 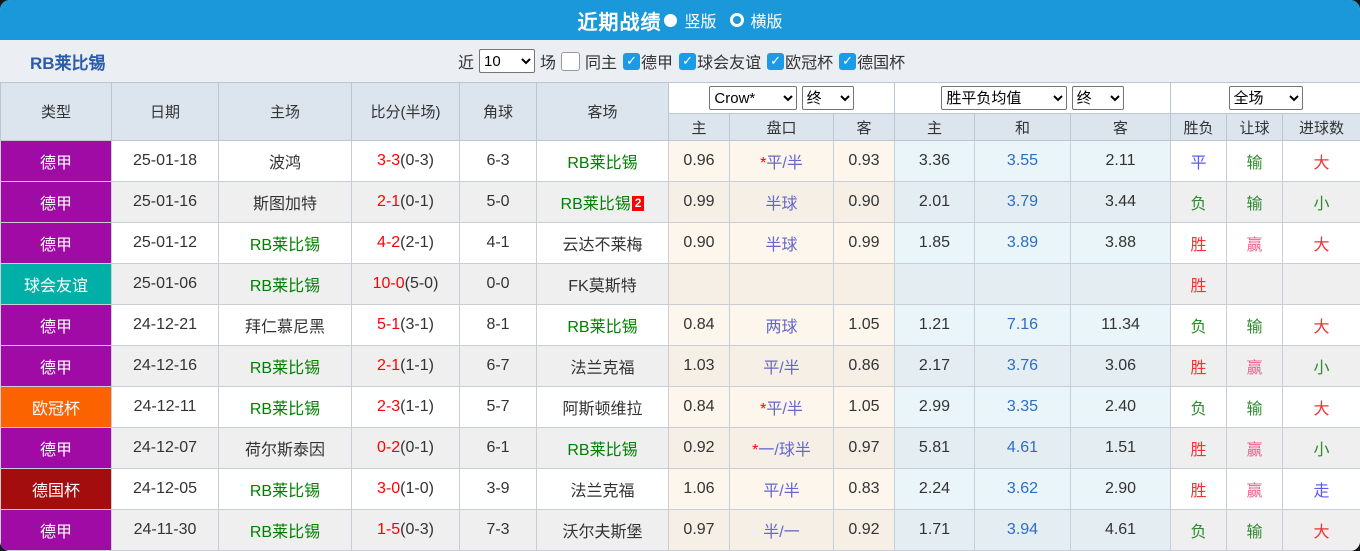 I want to click on type-badge: 欧冠杯, so click(x=56, y=407).